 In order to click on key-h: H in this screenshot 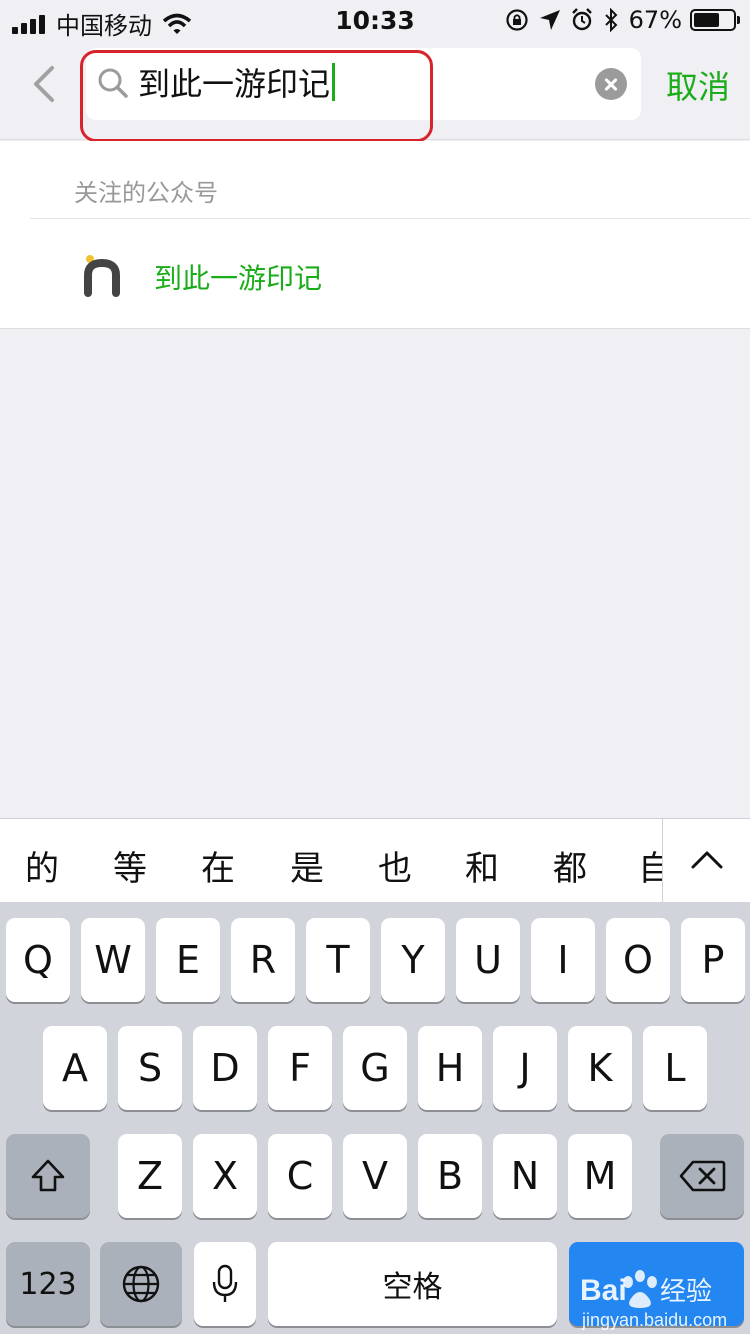, I will do `click(450, 1068)`.